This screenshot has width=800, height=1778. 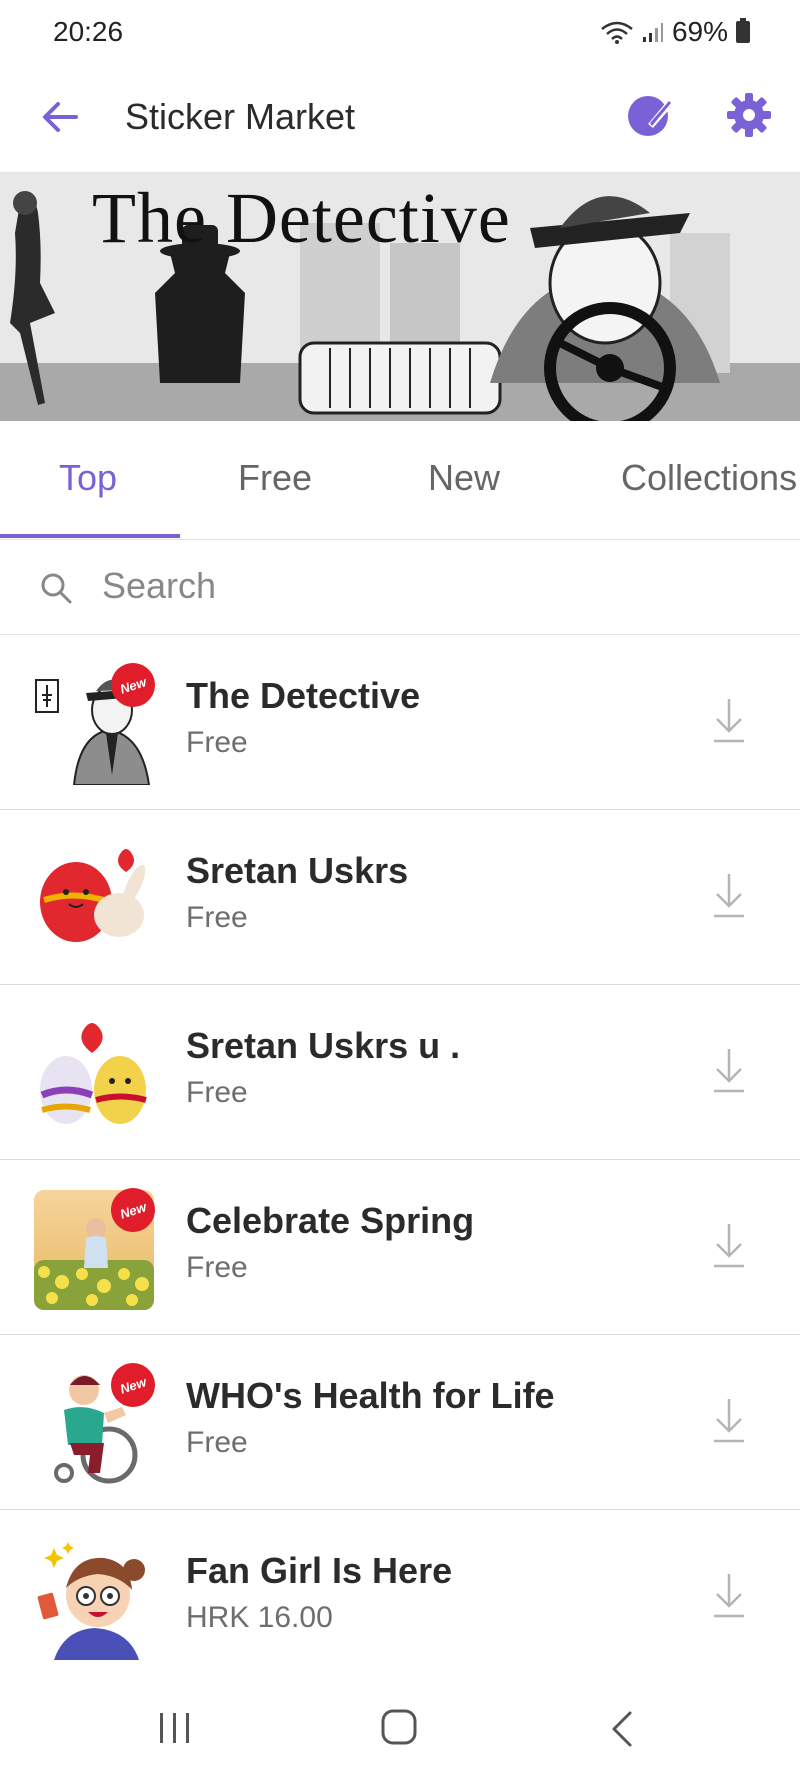 I want to click on sticker-pack-name: The Detective, so click(x=303, y=695).